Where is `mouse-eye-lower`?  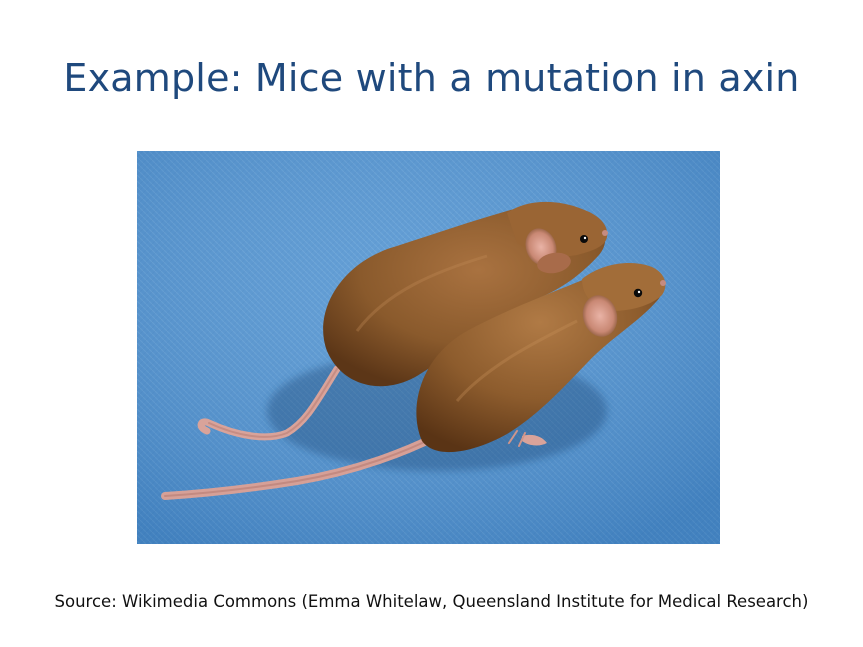
mouse-eye-lower is located at coordinates (638, 293).